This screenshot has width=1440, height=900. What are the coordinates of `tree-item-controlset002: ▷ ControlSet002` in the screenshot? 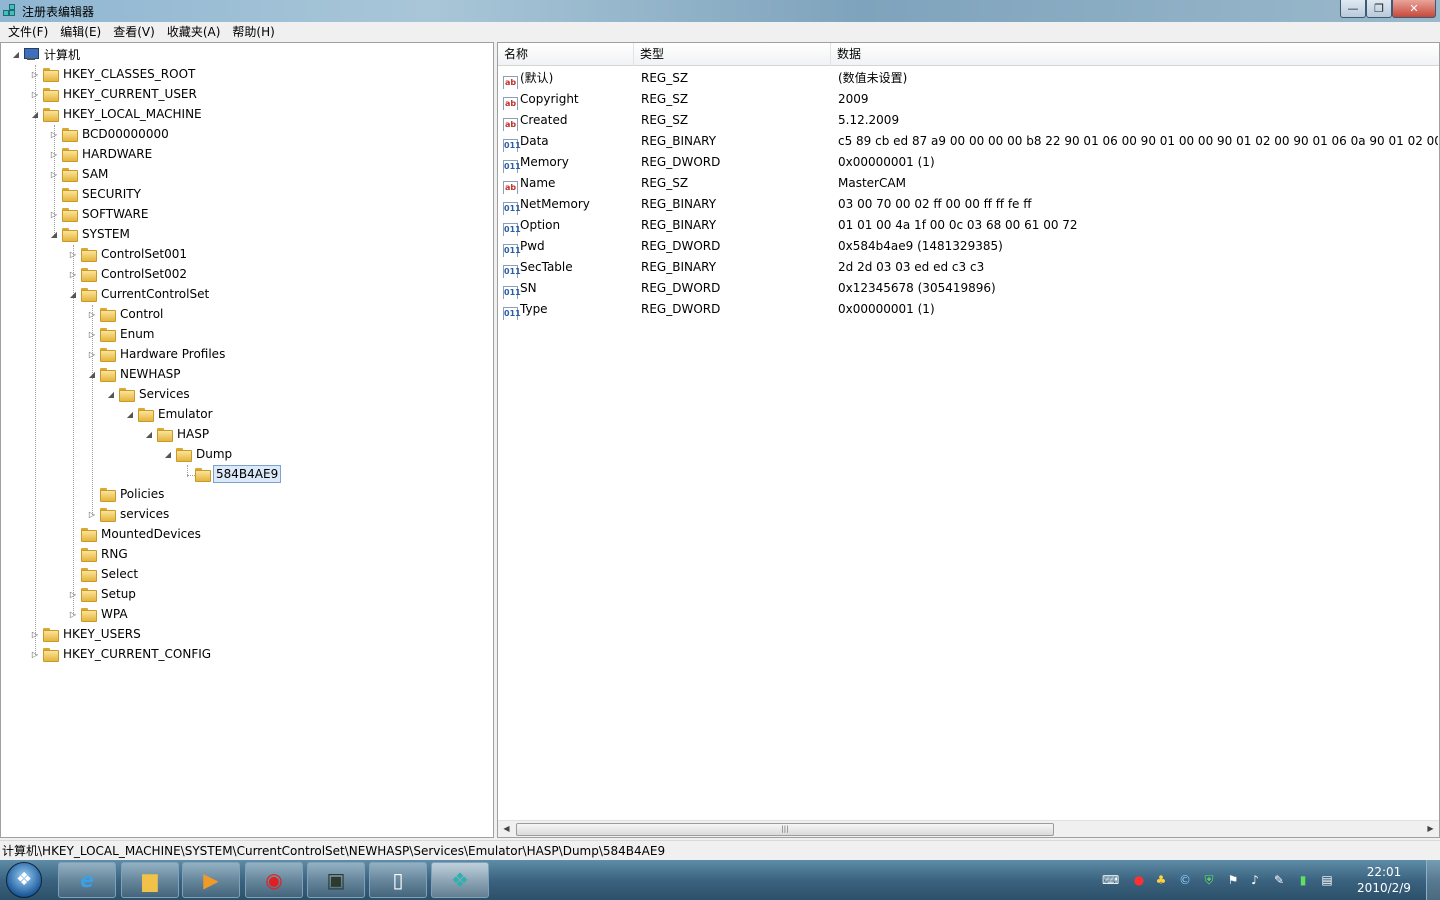 It's located at (128, 274).